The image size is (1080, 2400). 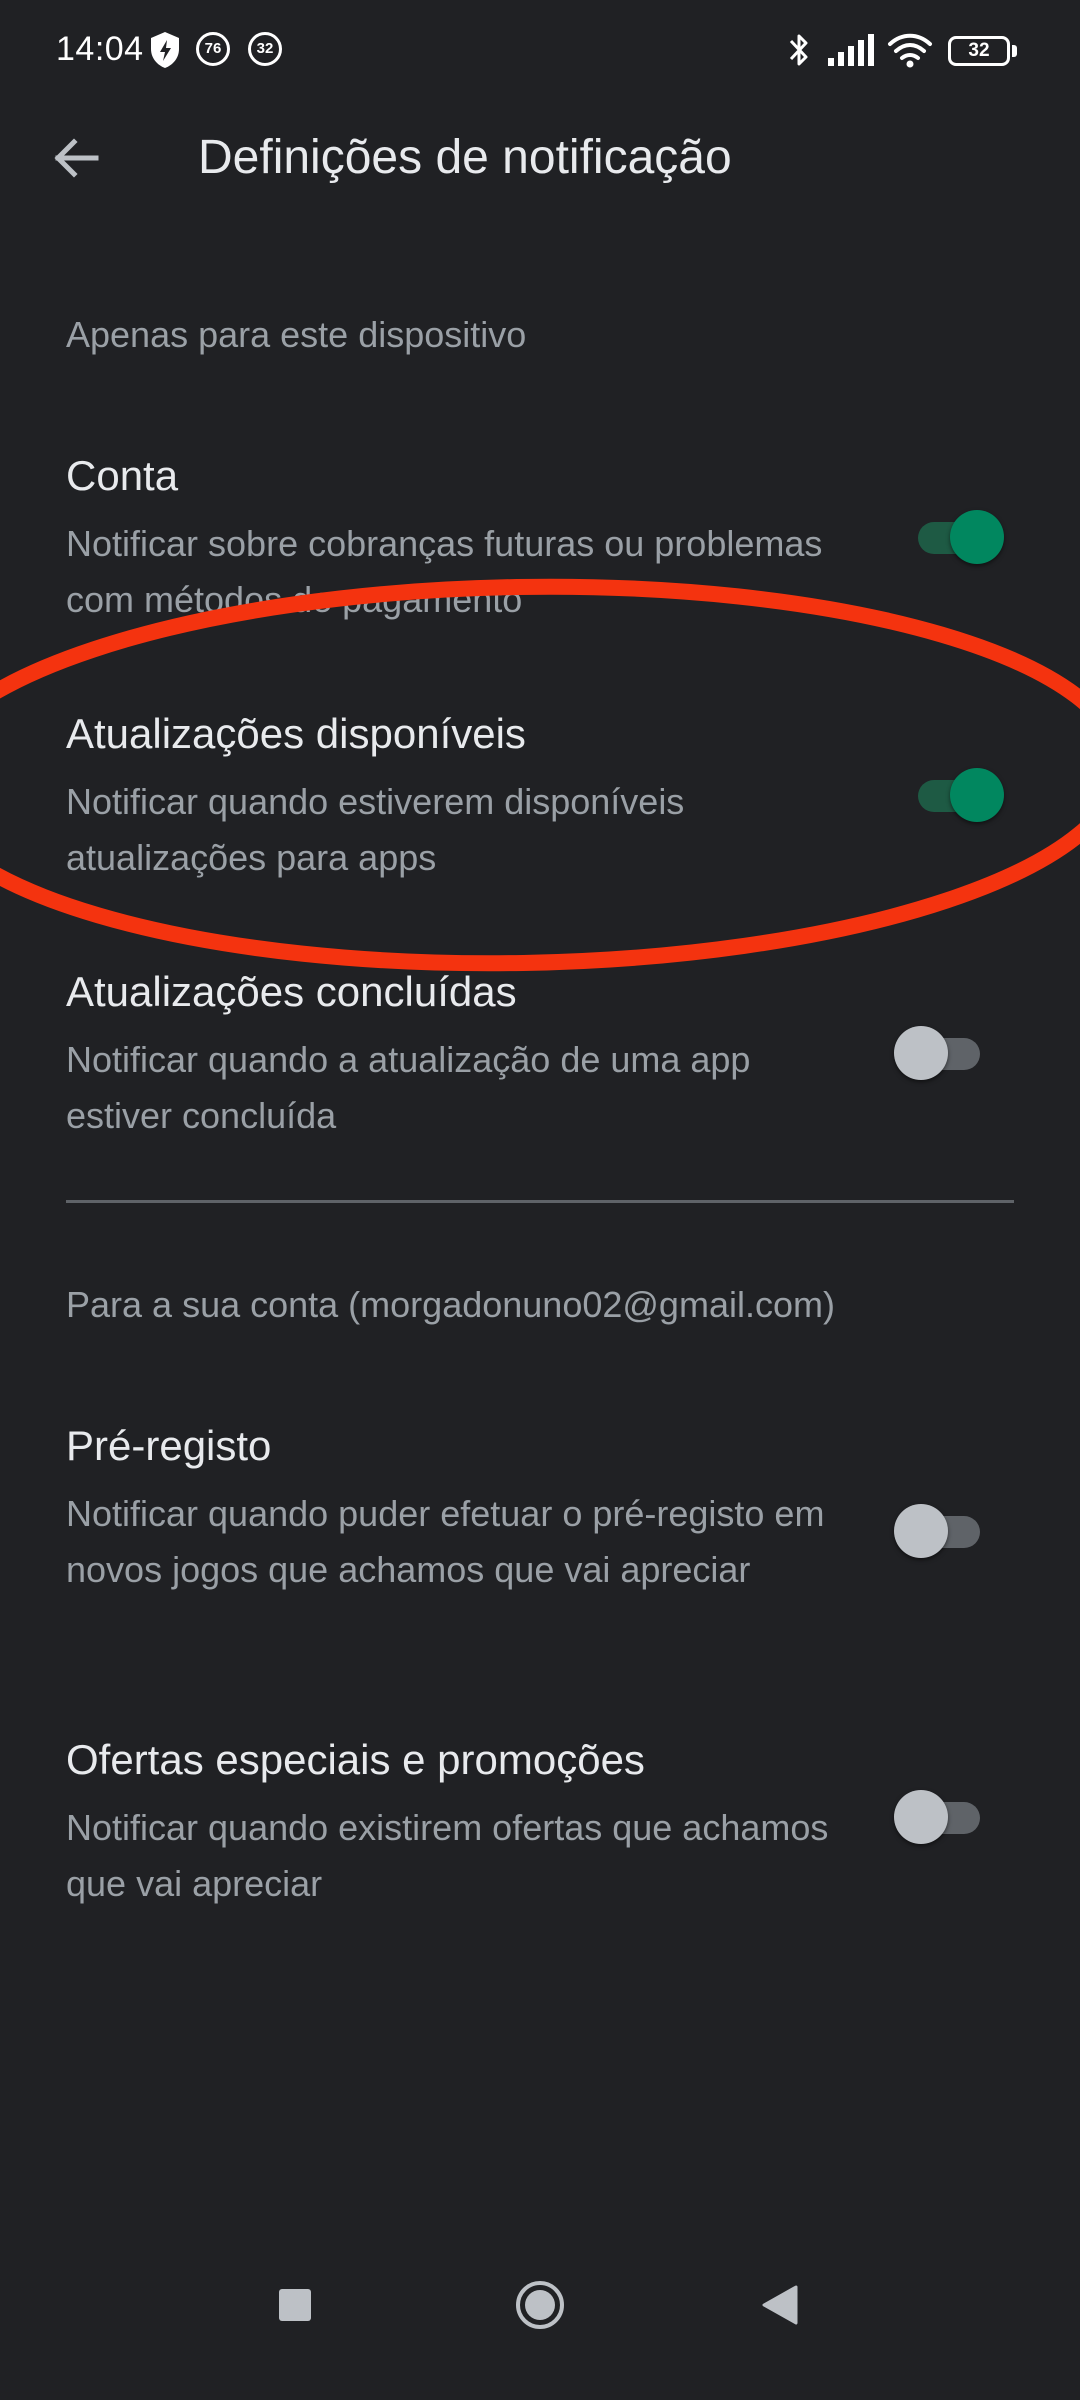 I want to click on notification-badge-32: 32, so click(x=265, y=49).